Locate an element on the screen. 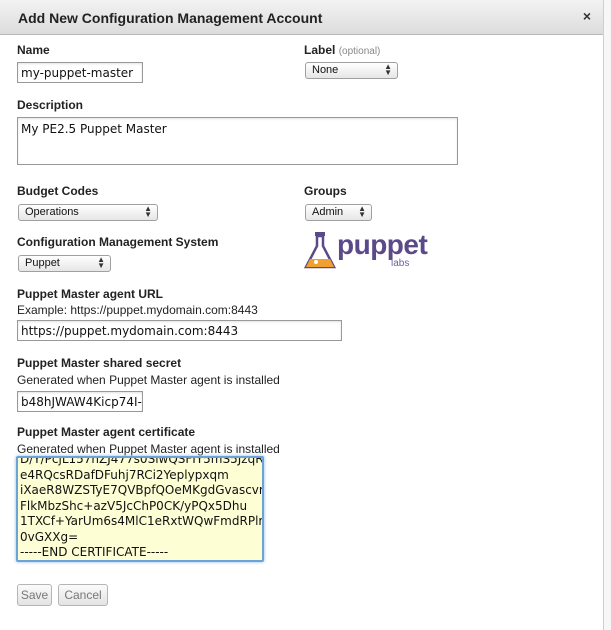  label-select-value: None is located at coordinates (325, 70).